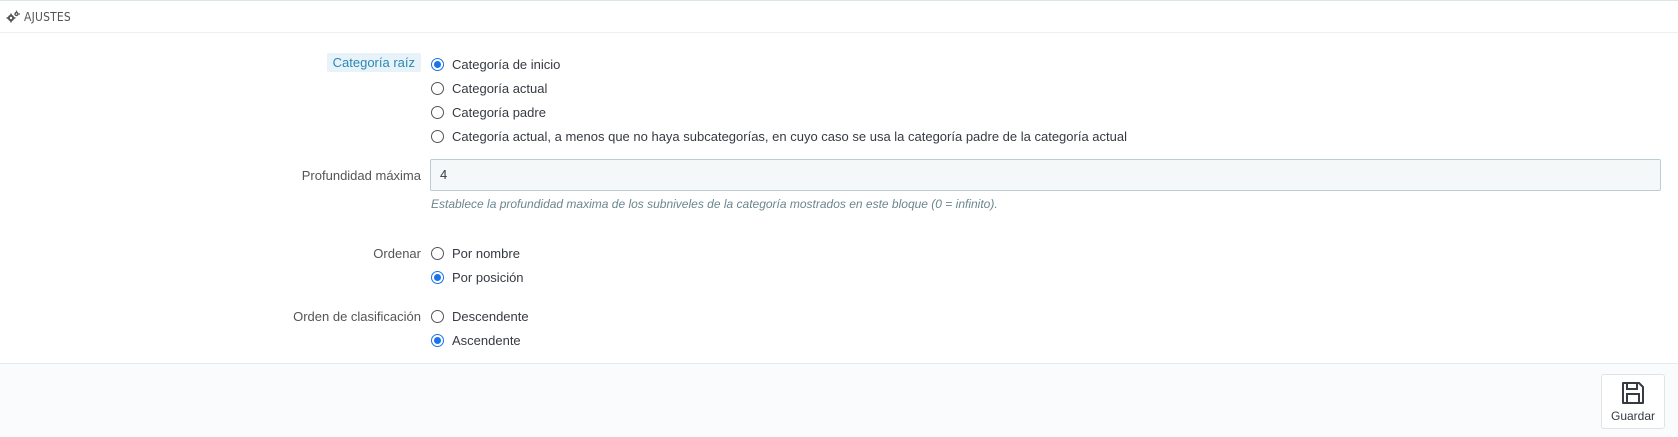 Image resolution: width=1678 pixels, height=437 pixels. I want to click on radio-label: Por nombre, so click(486, 253).